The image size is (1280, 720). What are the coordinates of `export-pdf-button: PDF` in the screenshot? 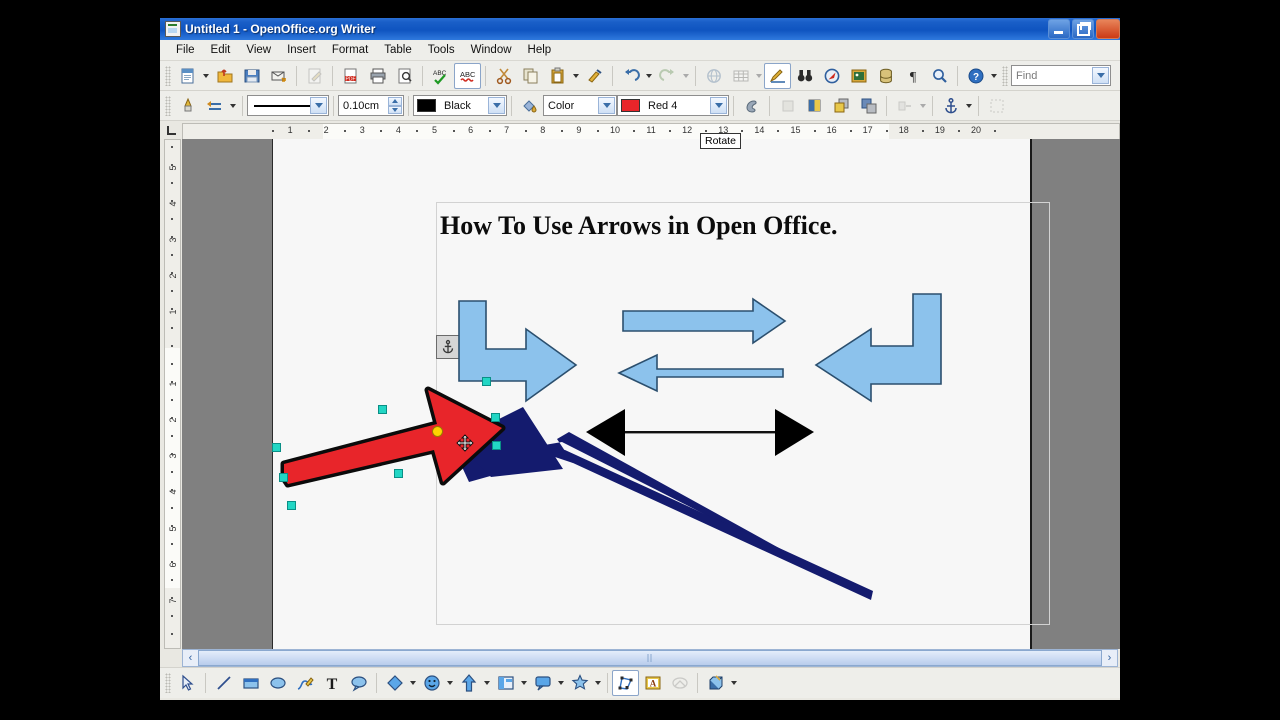 It's located at (350, 76).